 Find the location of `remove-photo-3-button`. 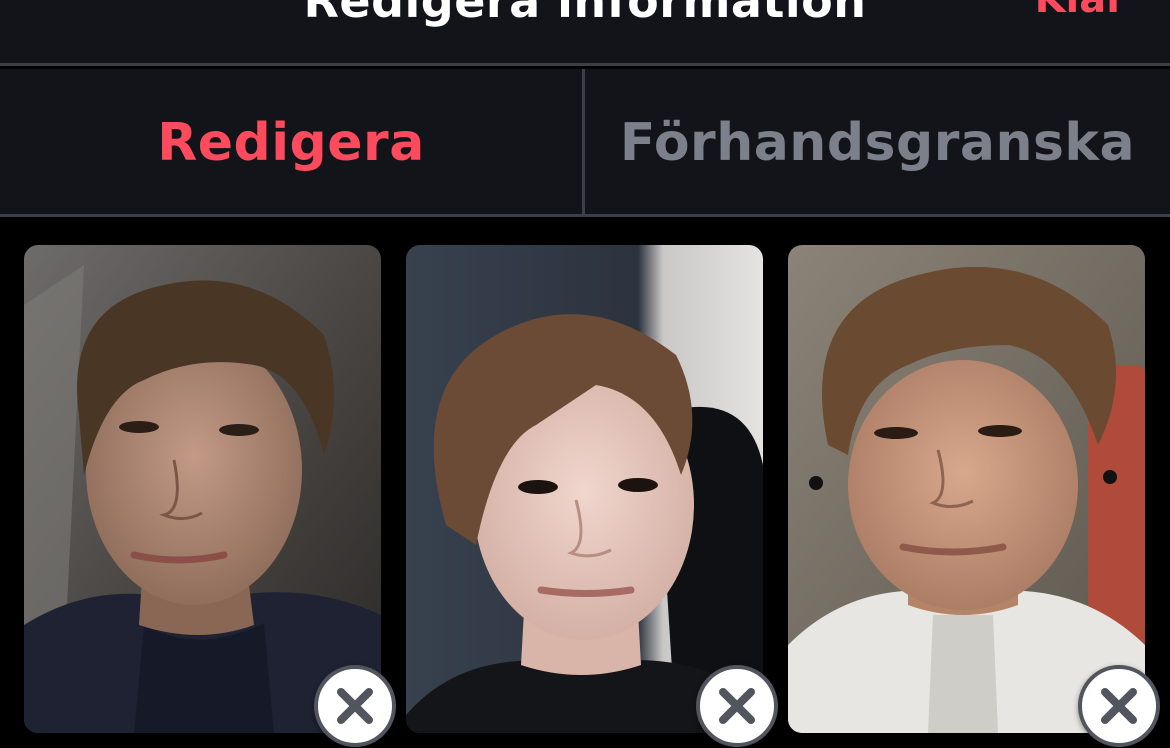

remove-photo-3-button is located at coordinates (1119, 706).